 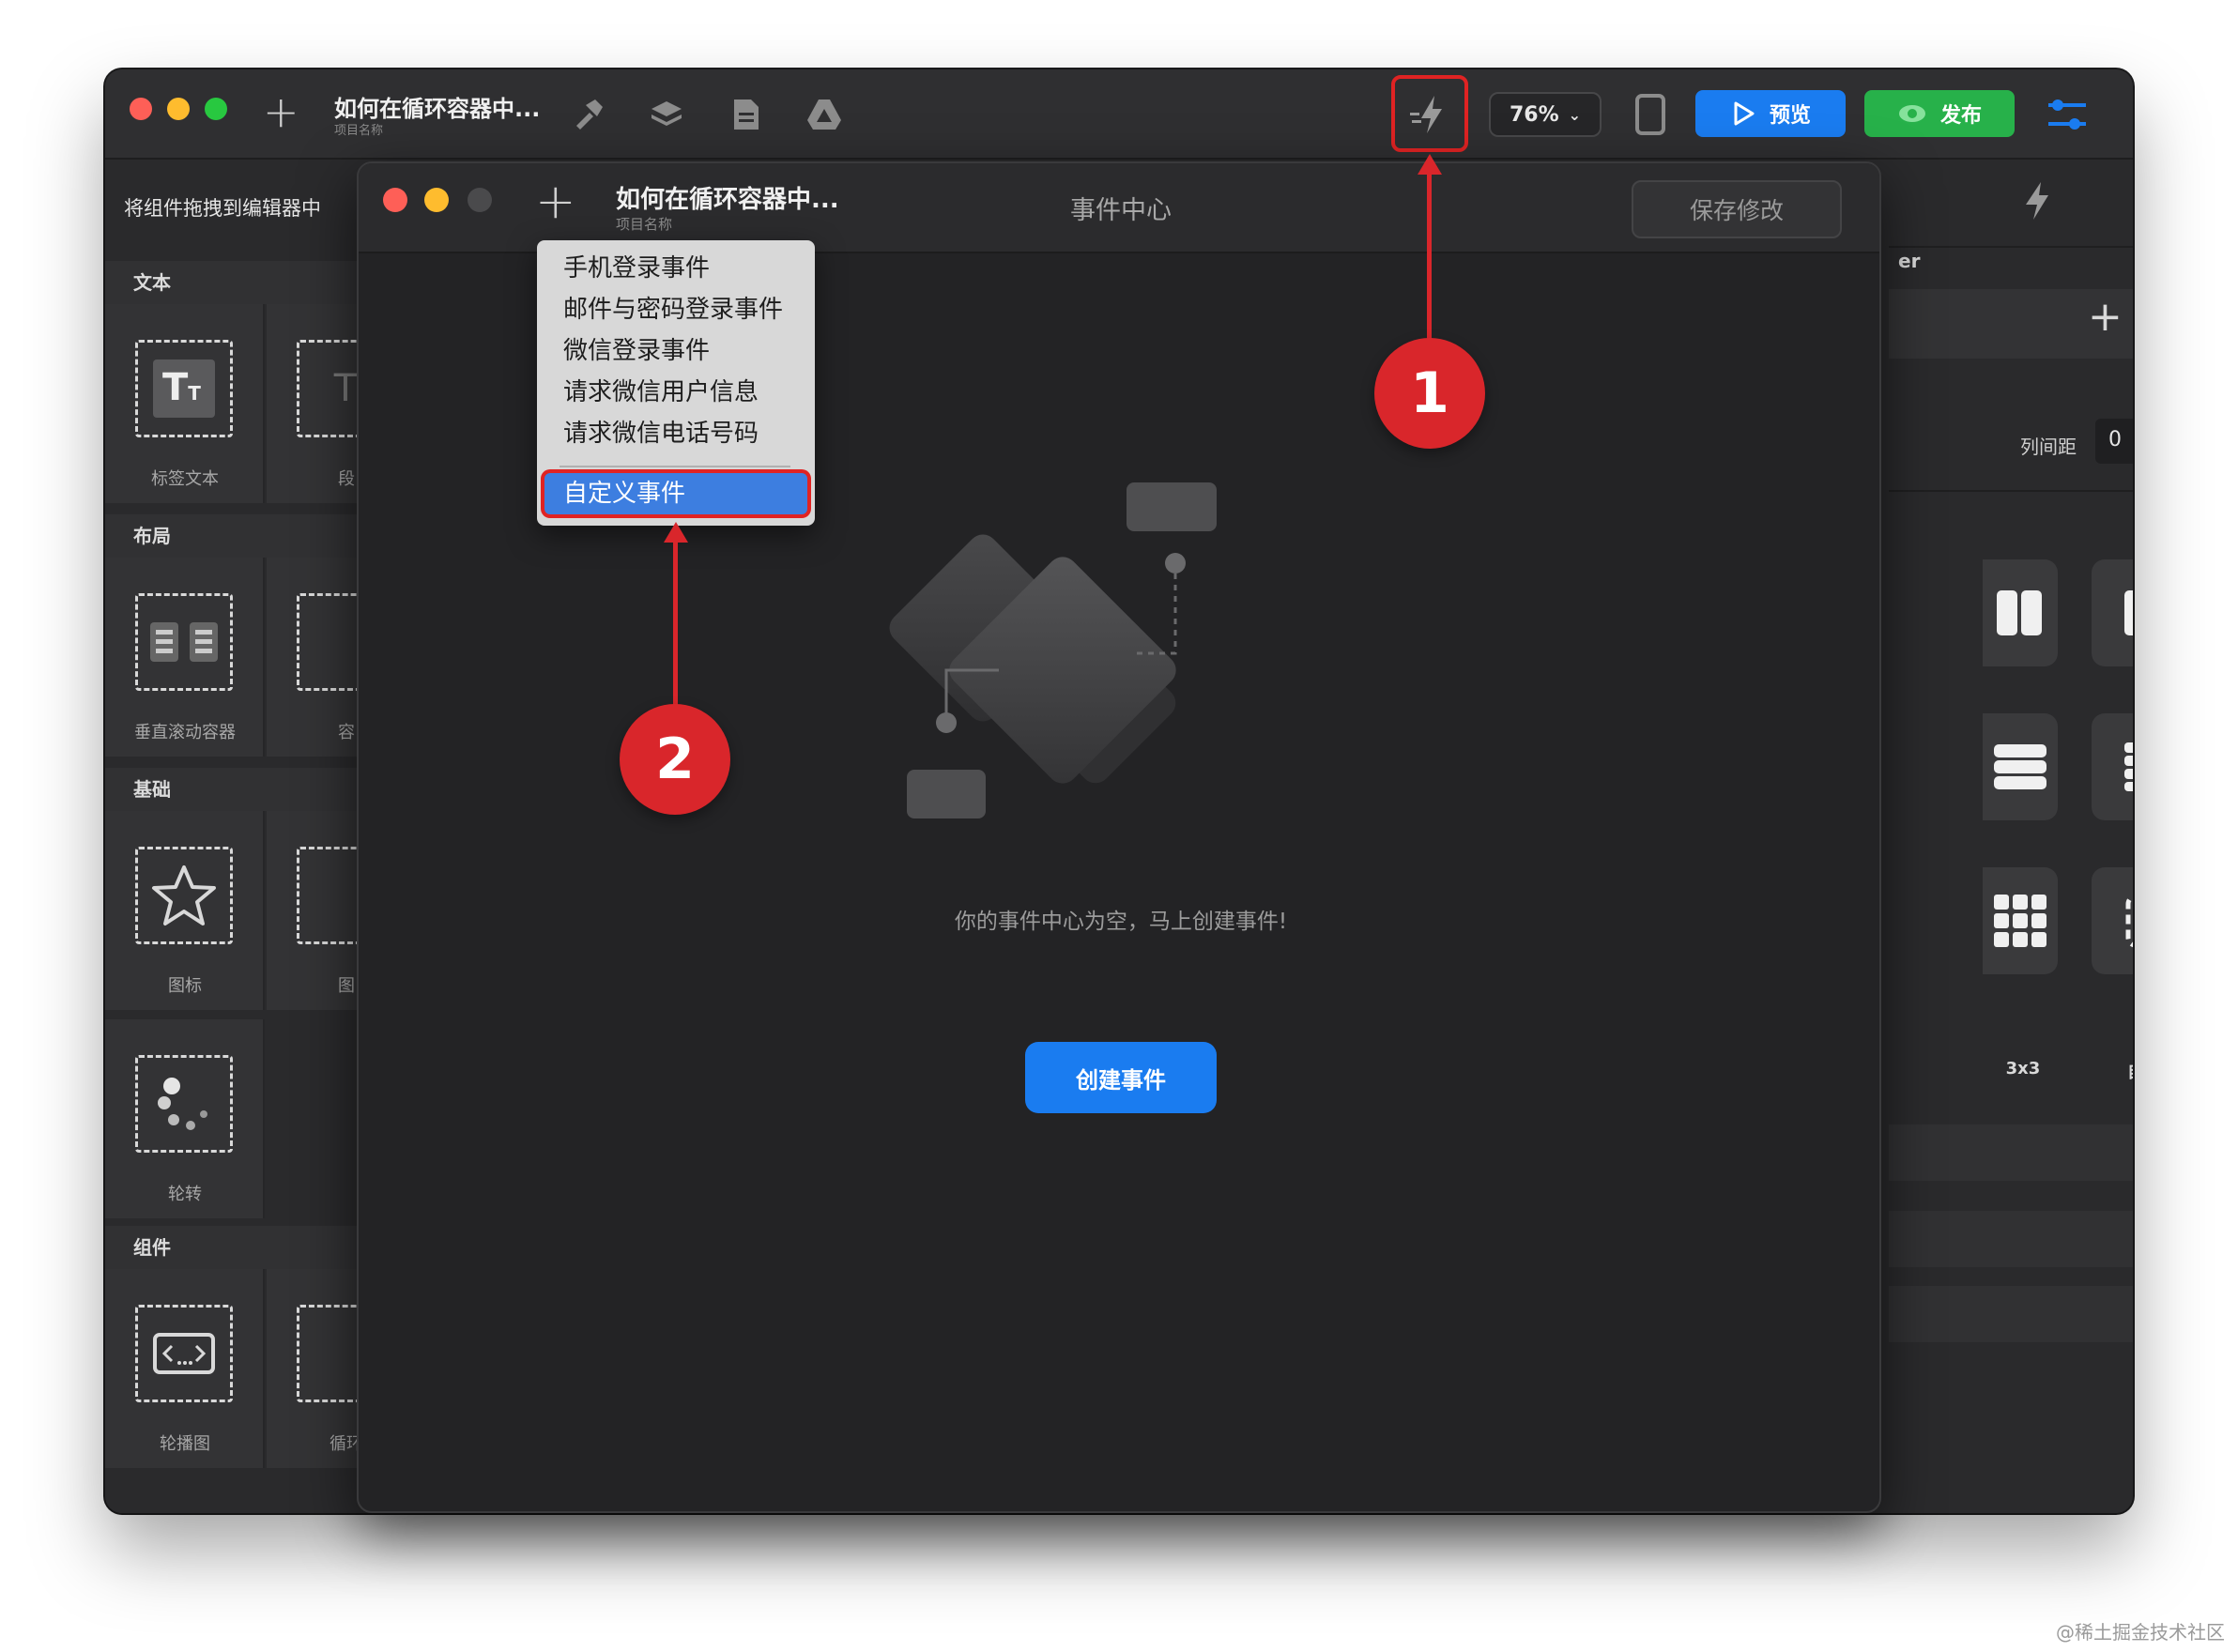 What do you see at coordinates (184, 1353) in the screenshot?
I see `carousel-icon` at bounding box center [184, 1353].